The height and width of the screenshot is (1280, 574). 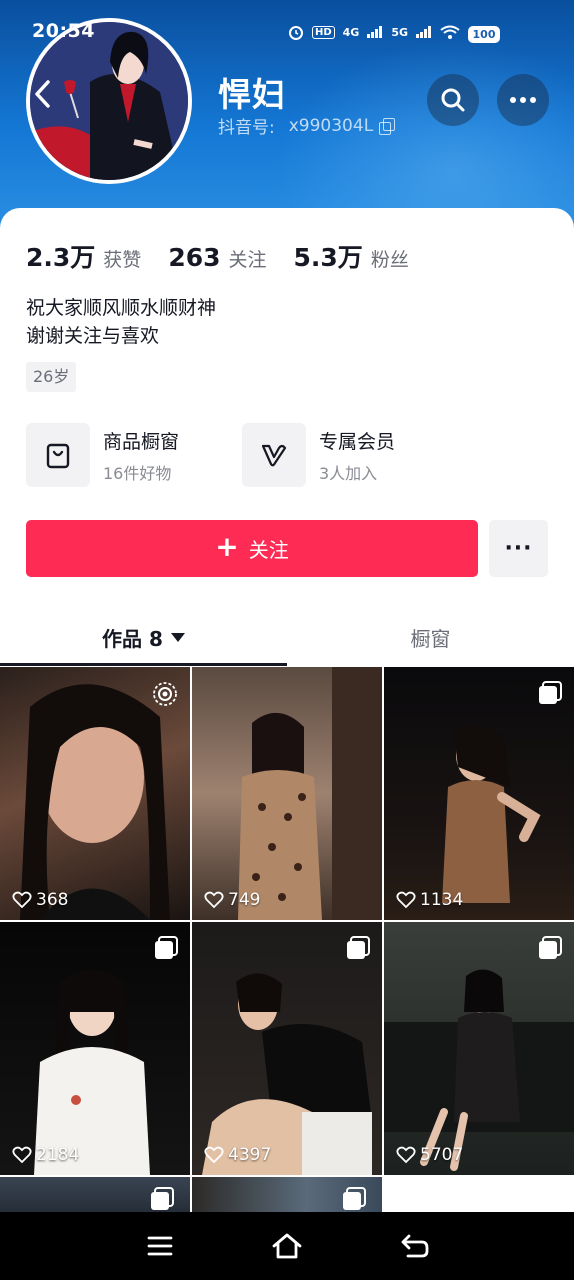 I want to click on bio-line-2: 谢谢关注与喜欢, so click(x=93, y=336).